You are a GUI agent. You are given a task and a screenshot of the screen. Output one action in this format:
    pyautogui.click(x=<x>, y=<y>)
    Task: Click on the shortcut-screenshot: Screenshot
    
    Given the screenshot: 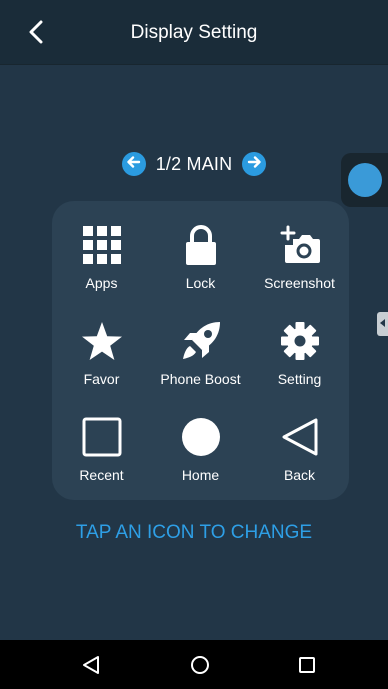 What is the action you would take?
    pyautogui.click(x=299, y=249)
    